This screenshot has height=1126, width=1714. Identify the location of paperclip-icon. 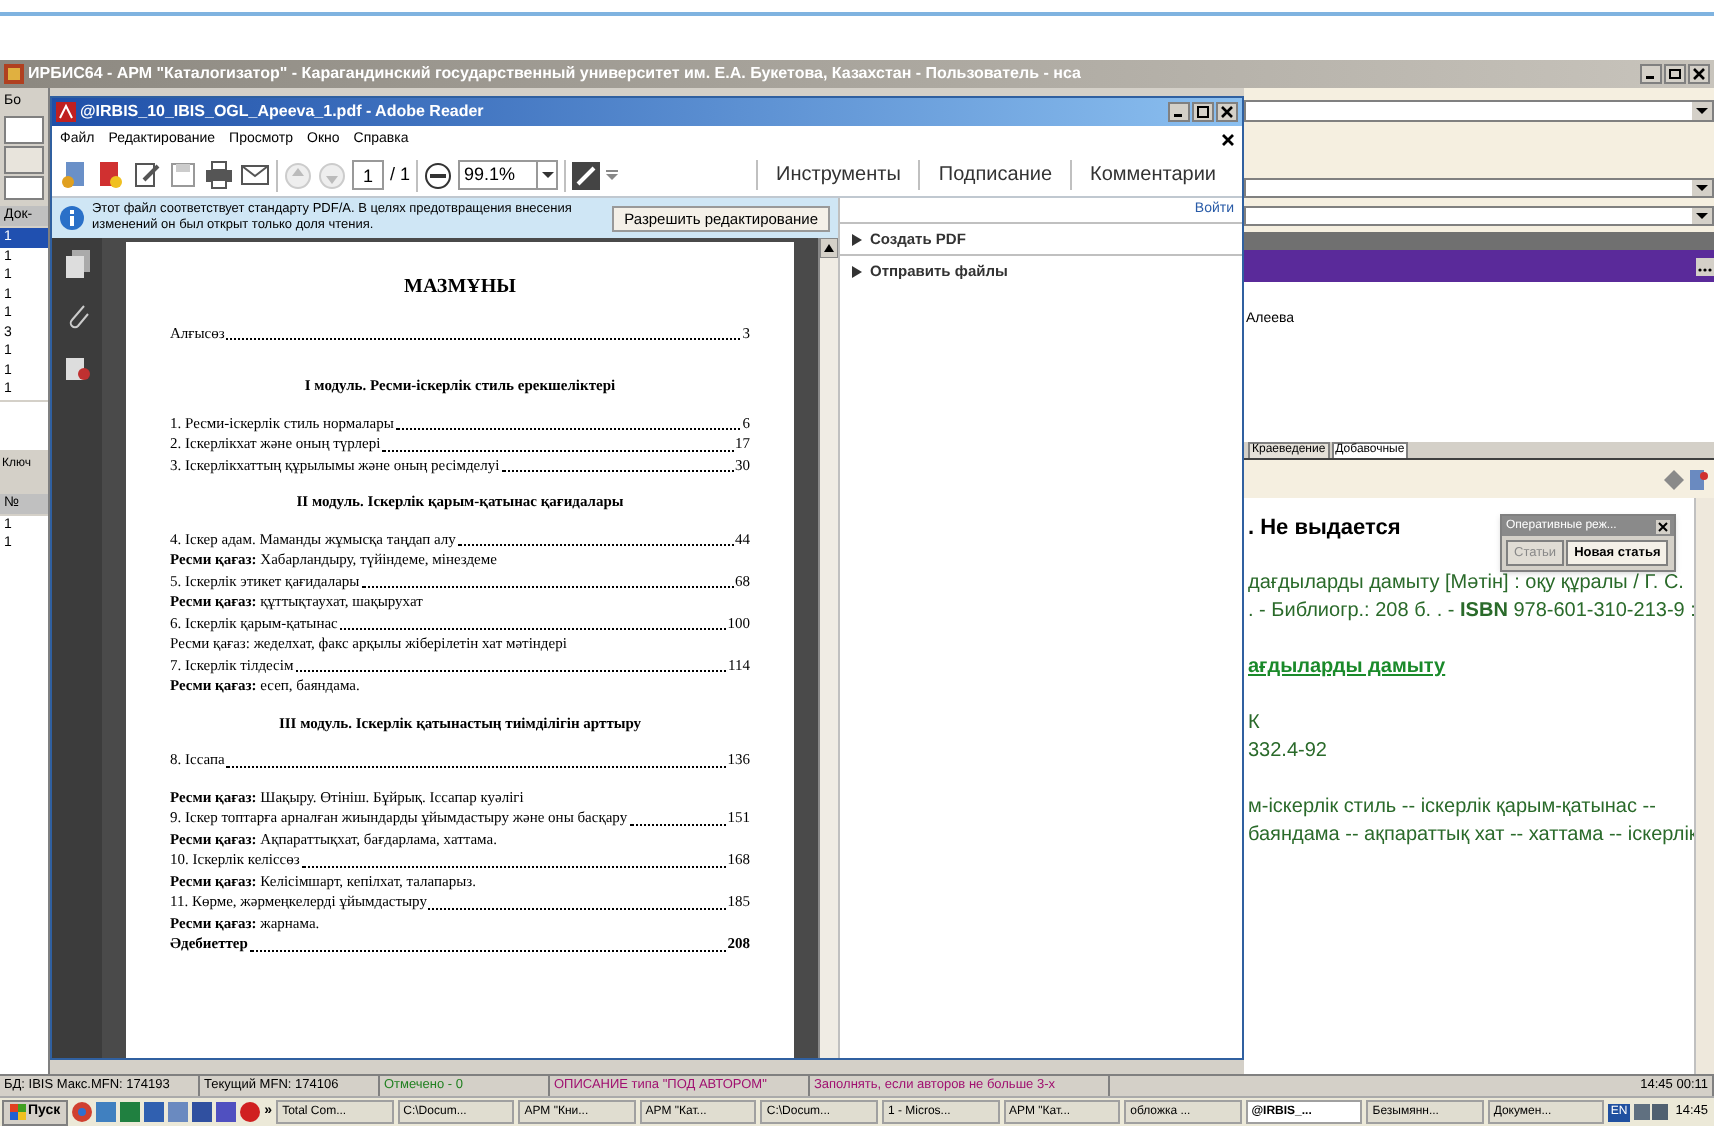
(77, 316).